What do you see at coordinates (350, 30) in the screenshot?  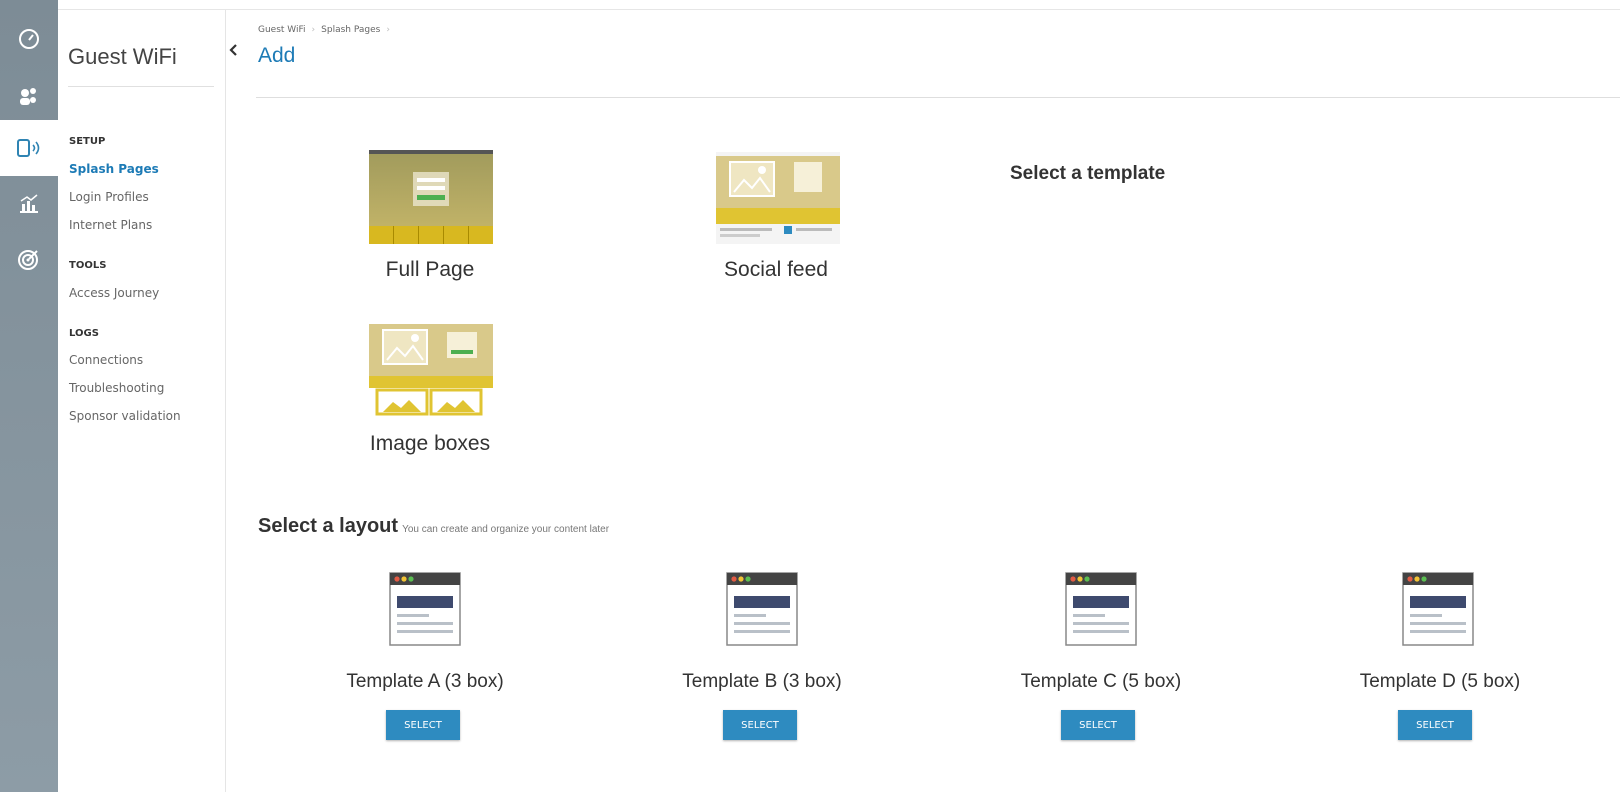 I see `breadcrumb-splash-pages: Splash Pages` at bounding box center [350, 30].